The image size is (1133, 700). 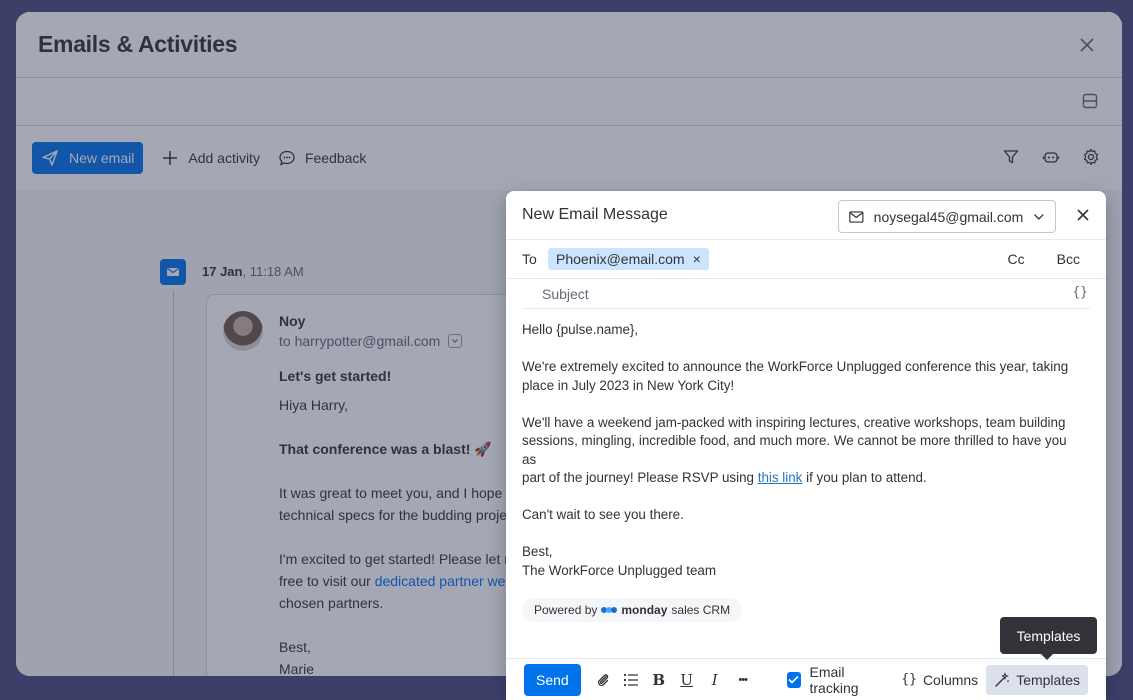 I want to click on body-team: The WorkForce Unplugged team, so click(x=619, y=570).